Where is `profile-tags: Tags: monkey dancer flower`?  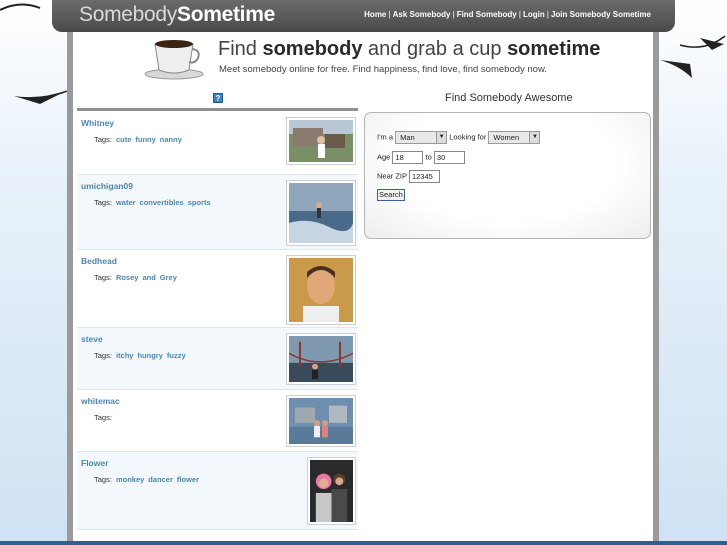
profile-tags: Tags: monkey dancer flower is located at coordinates (146, 479).